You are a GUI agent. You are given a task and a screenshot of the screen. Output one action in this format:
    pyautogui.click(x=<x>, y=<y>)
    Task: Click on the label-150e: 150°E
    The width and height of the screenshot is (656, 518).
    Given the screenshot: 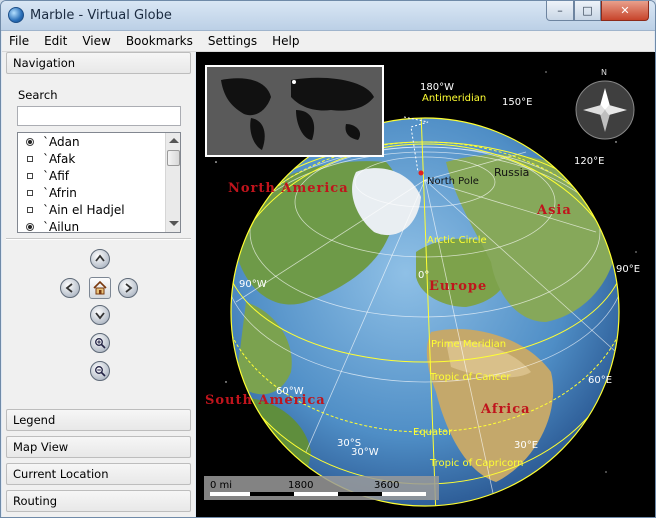 What is the action you would take?
    pyautogui.click(x=517, y=102)
    